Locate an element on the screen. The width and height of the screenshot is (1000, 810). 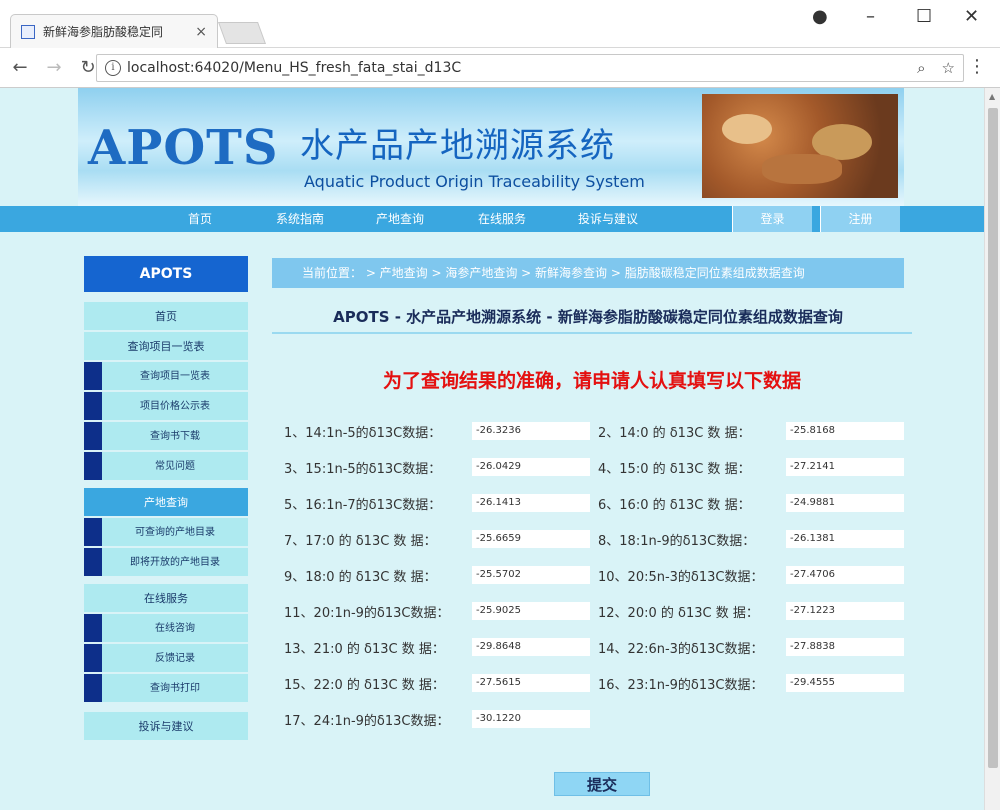
field-label: 14、22:6n-3的δ13C数据： is located at coordinates (681, 649).